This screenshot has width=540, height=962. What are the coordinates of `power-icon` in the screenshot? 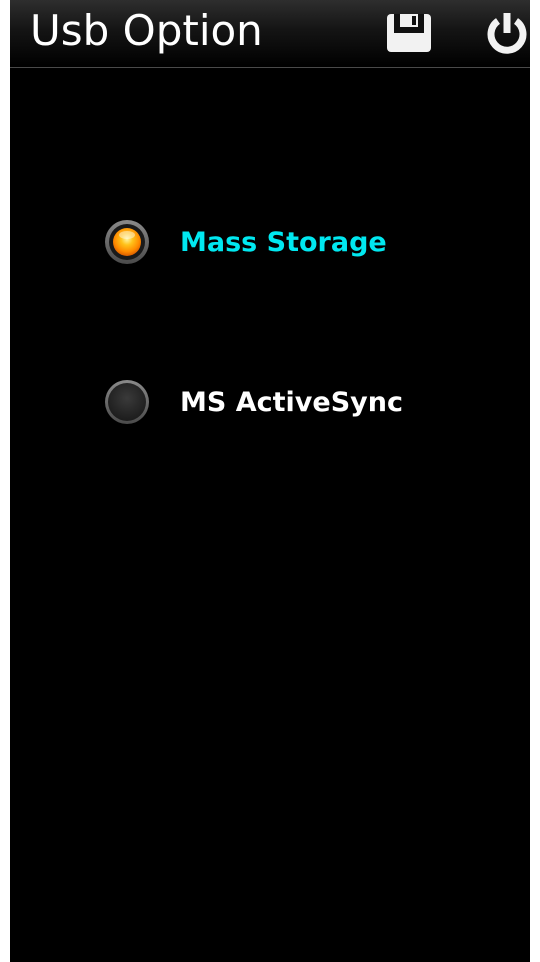 It's located at (507, 33).